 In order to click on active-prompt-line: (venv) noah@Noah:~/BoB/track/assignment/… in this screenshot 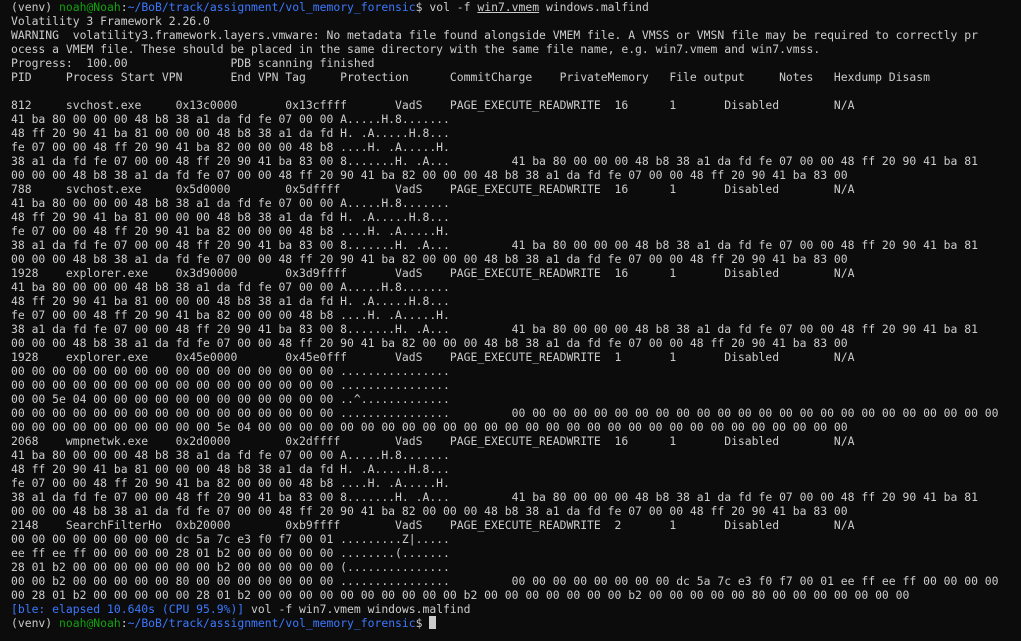, I will do `click(516, 623)`.